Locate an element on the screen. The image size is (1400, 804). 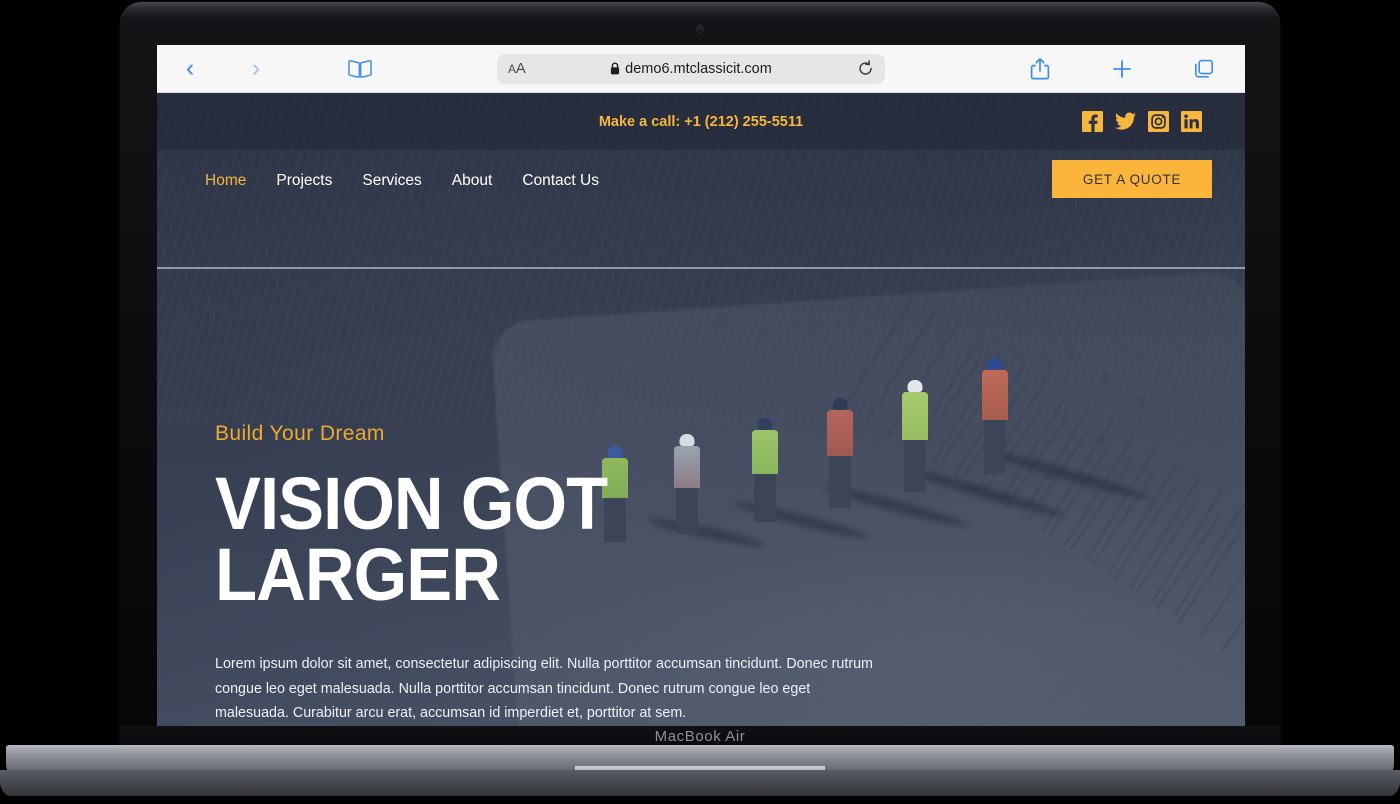
twitter-icon is located at coordinates (1125, 121).